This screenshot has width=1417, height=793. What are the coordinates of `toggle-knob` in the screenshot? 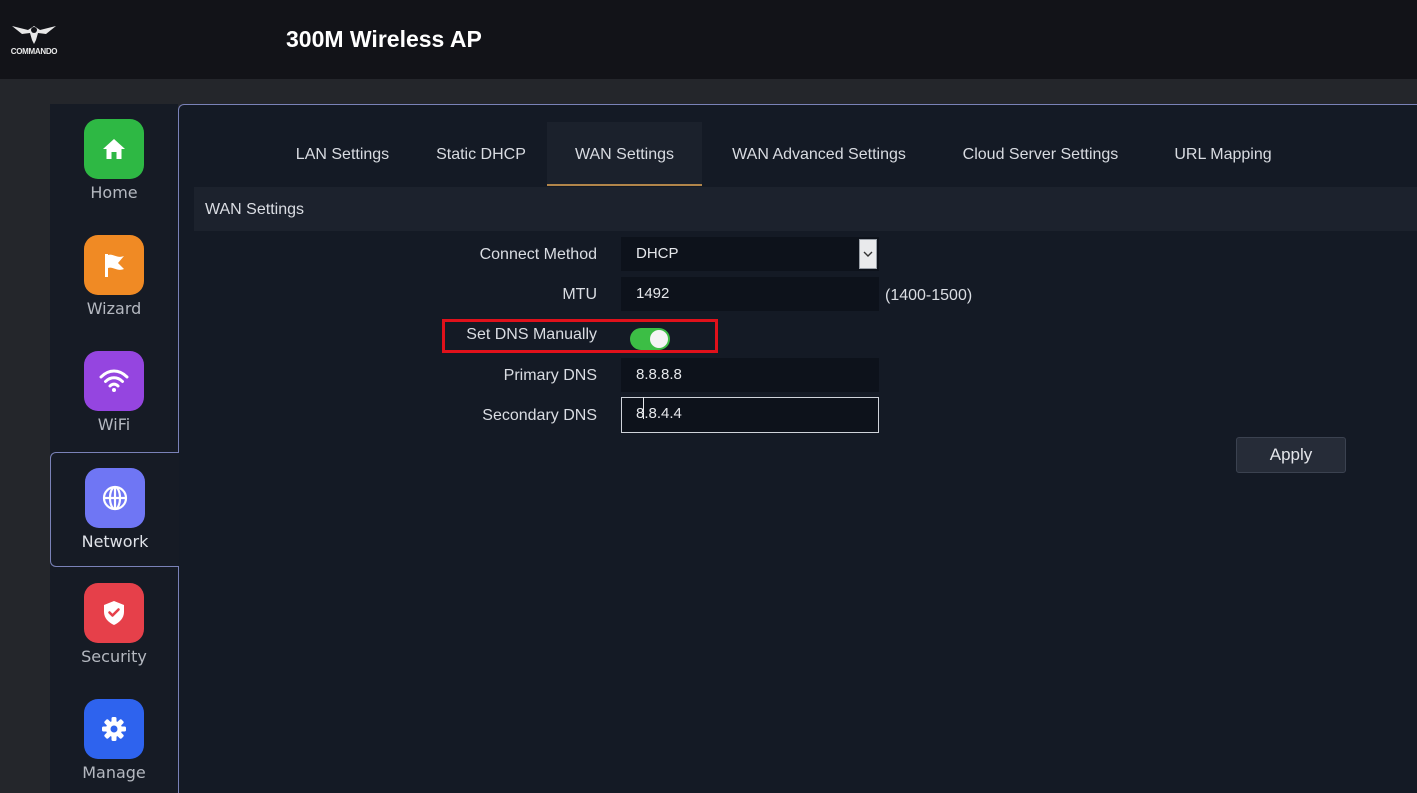 It's located at (659, 339).